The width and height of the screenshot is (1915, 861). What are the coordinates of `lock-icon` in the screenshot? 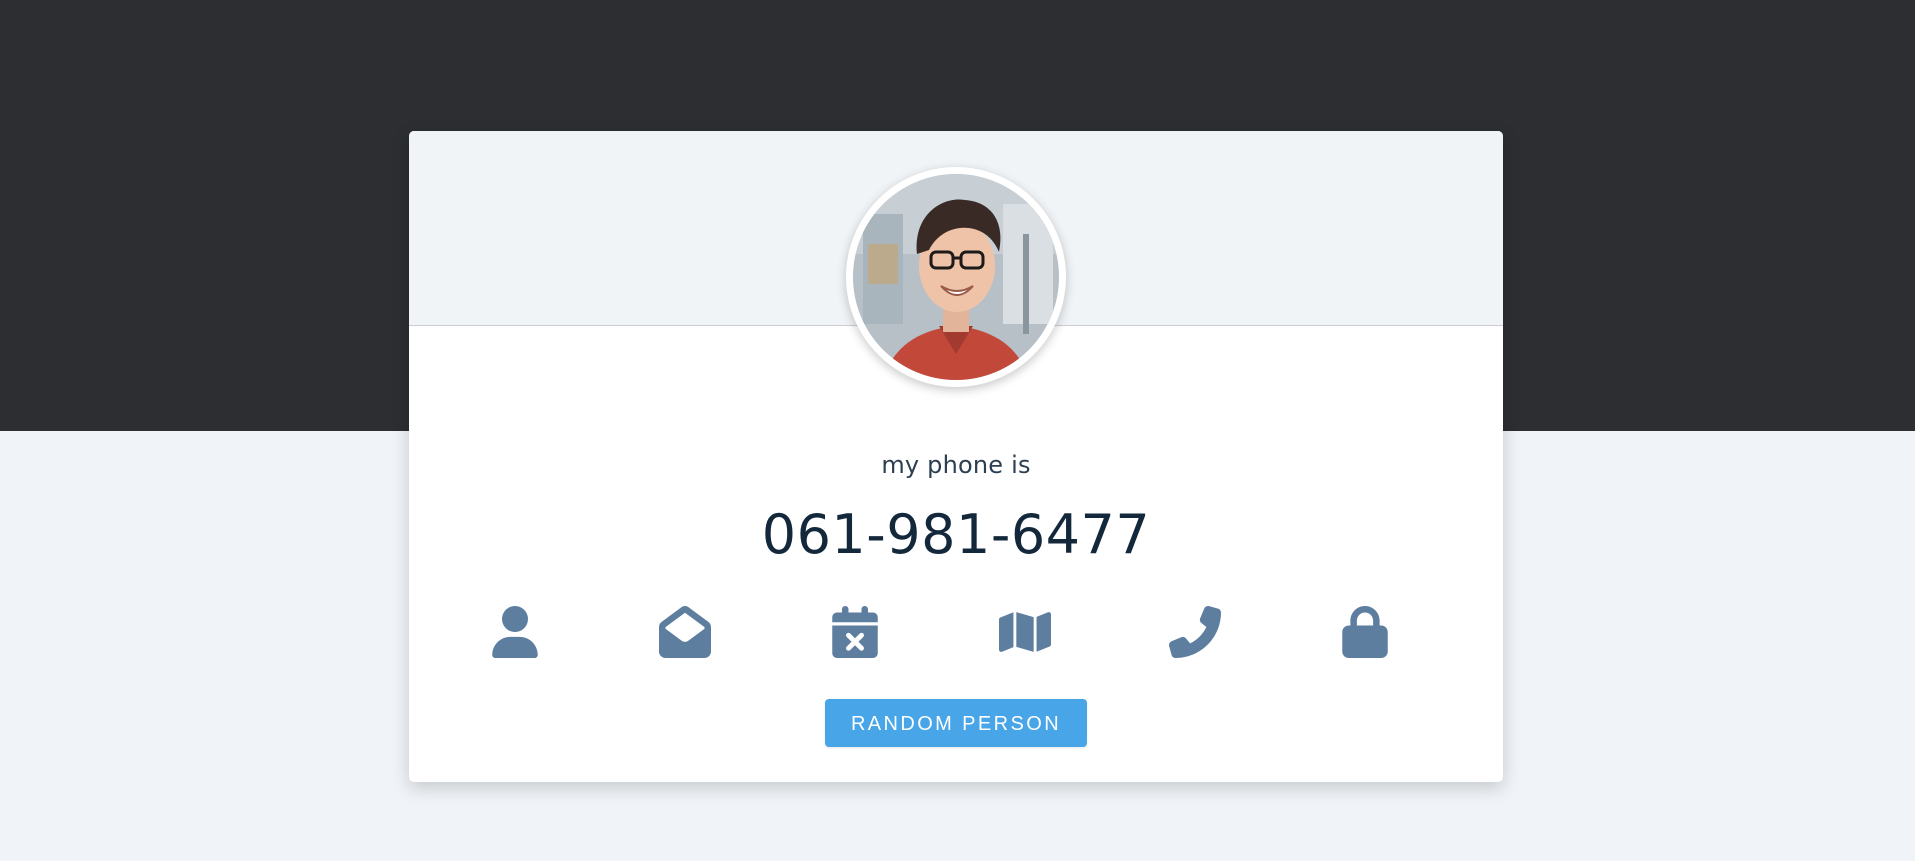 It's located at (1365, 632).